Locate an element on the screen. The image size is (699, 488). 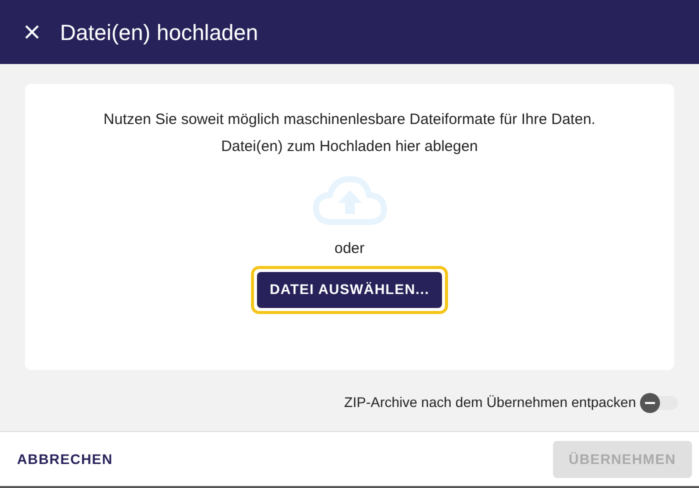
hint-text: Nutzen Sie soweit möglich maschinenlesbare Dateiformate für Ihre Daten. is located at coordinates (350, 120).